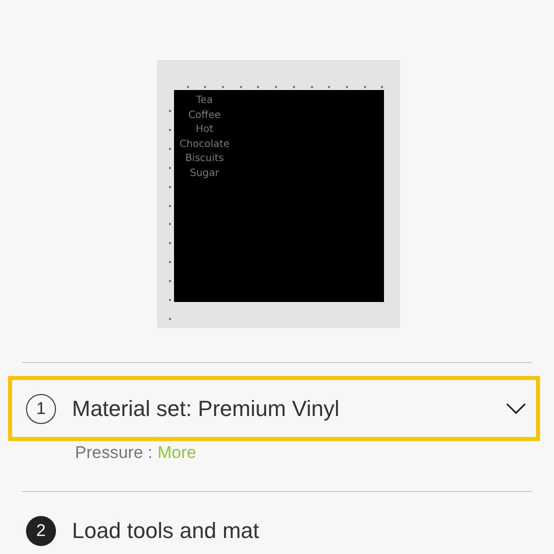 This screenshot has height=554, width=554. I want to click on chevron-down-icon, so click(516, 408).